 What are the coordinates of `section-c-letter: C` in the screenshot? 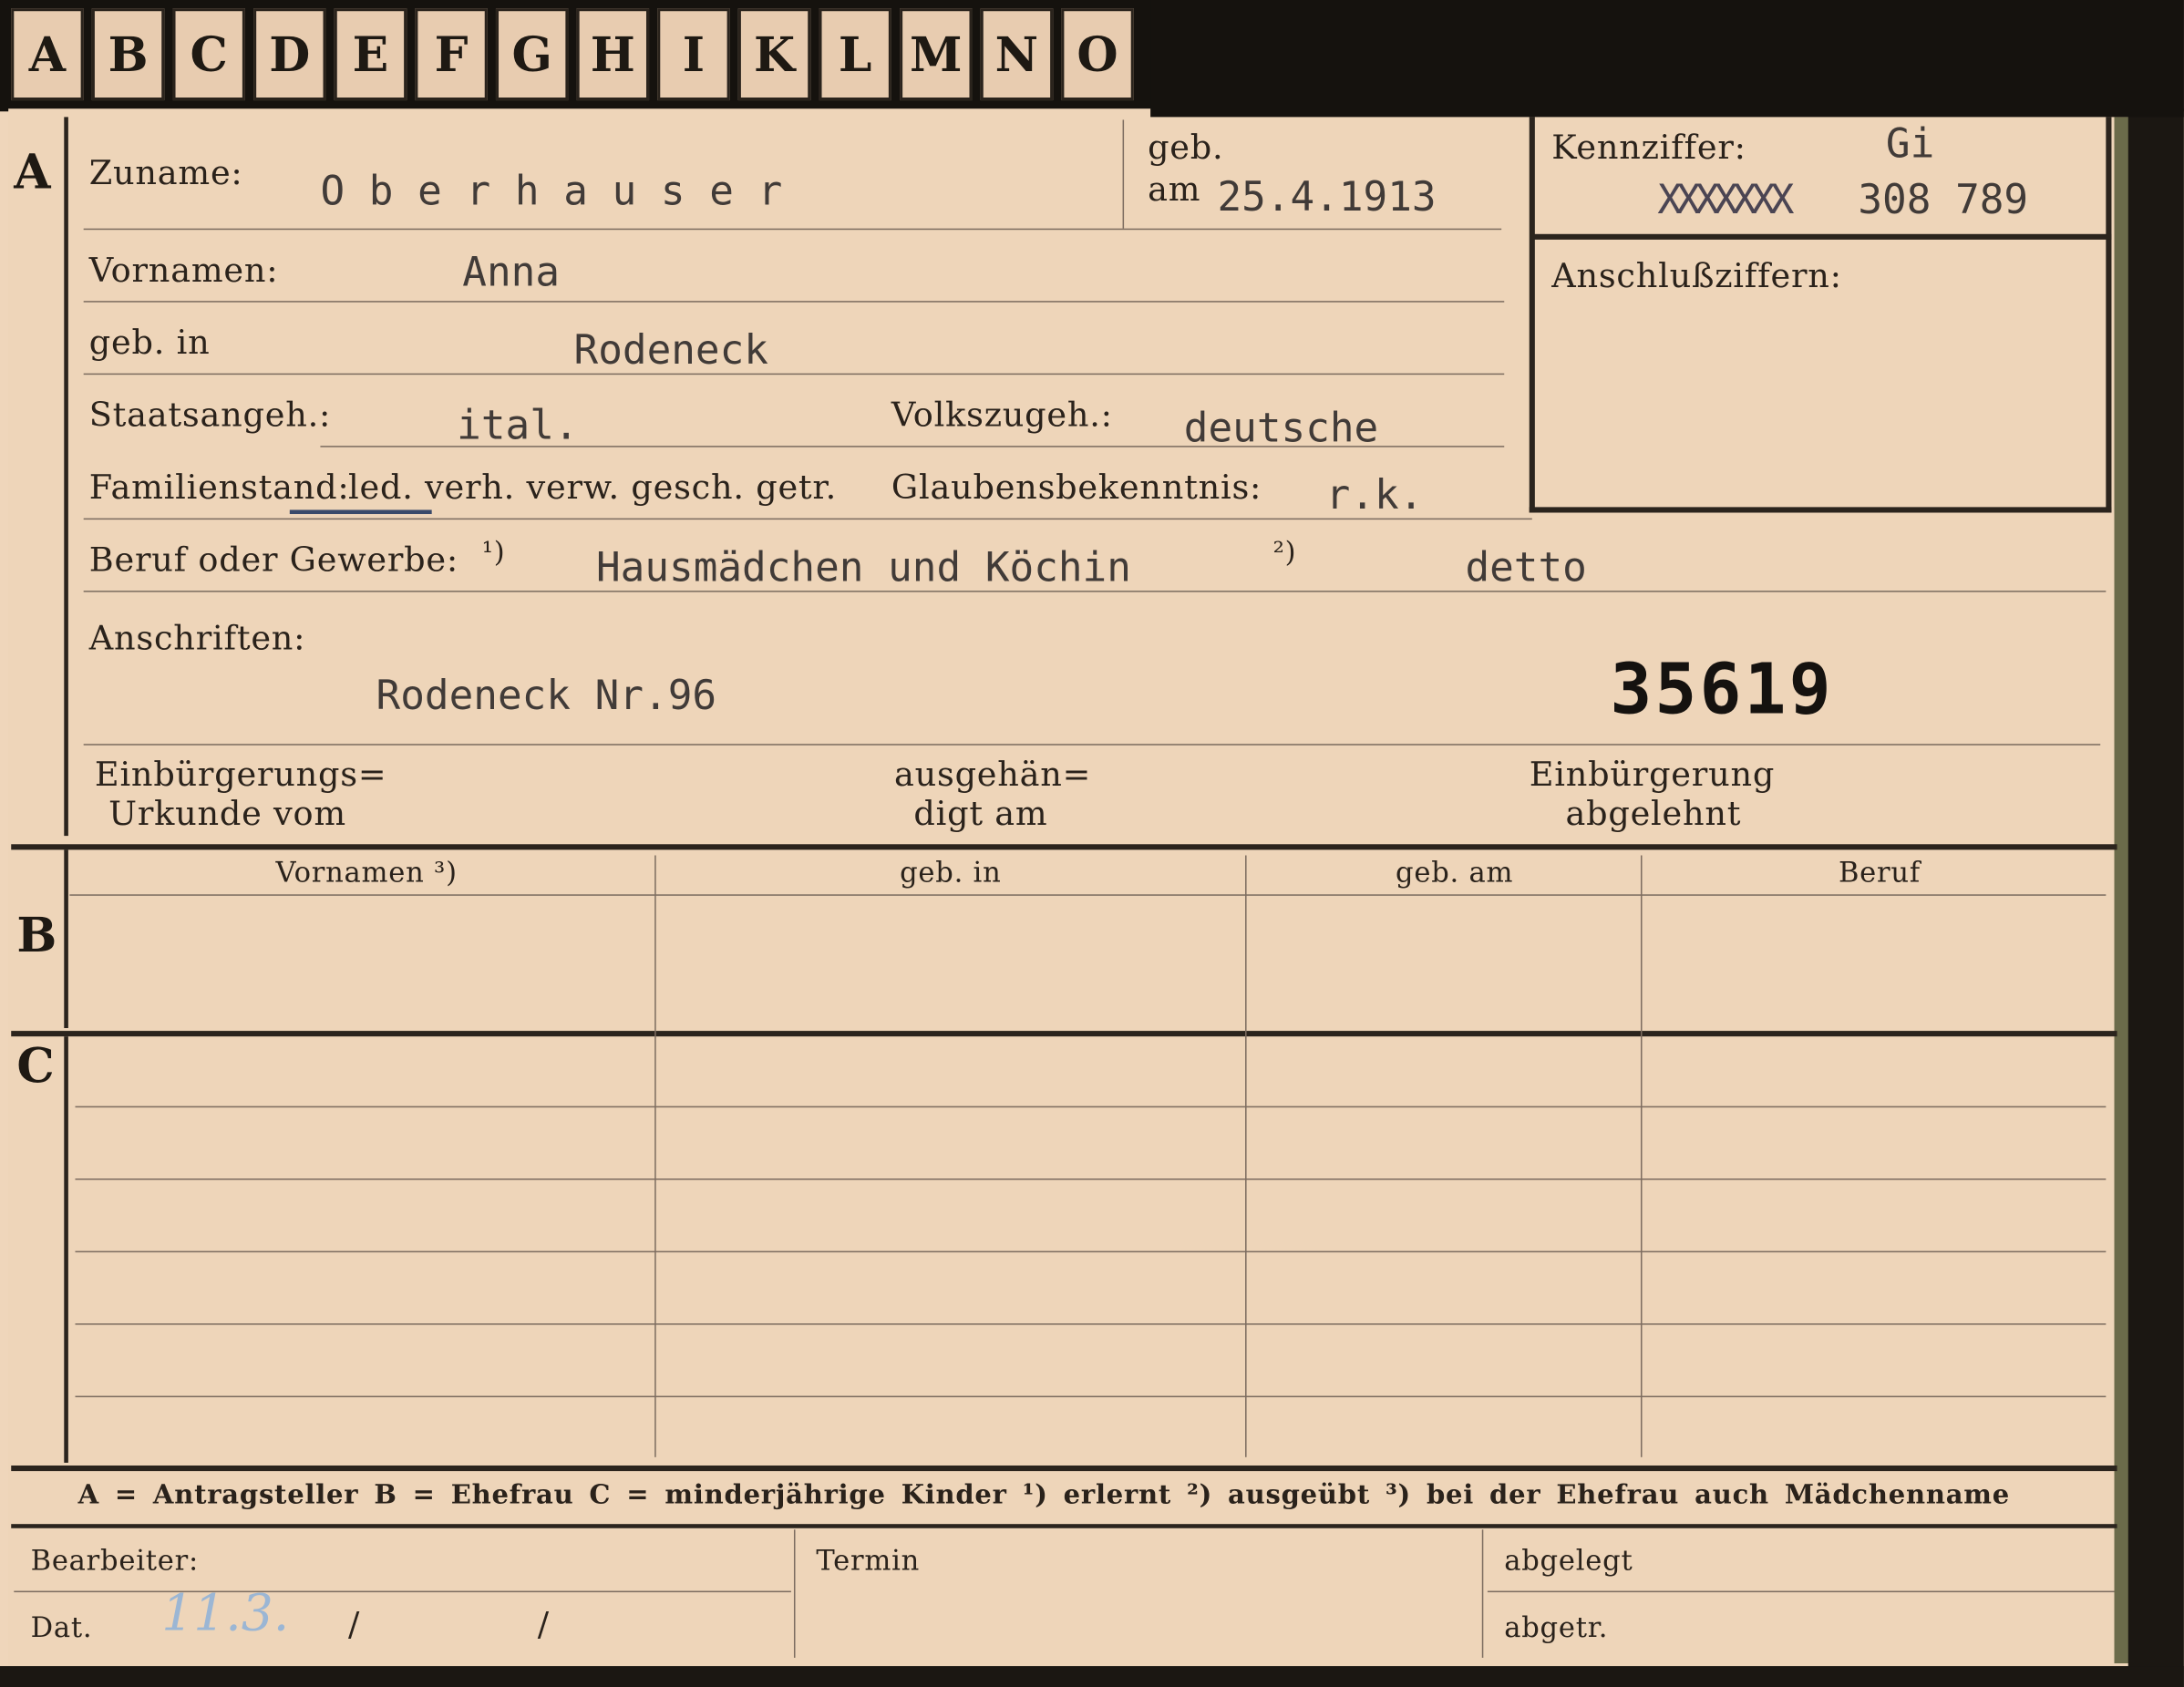 It's located at (36, 1067).